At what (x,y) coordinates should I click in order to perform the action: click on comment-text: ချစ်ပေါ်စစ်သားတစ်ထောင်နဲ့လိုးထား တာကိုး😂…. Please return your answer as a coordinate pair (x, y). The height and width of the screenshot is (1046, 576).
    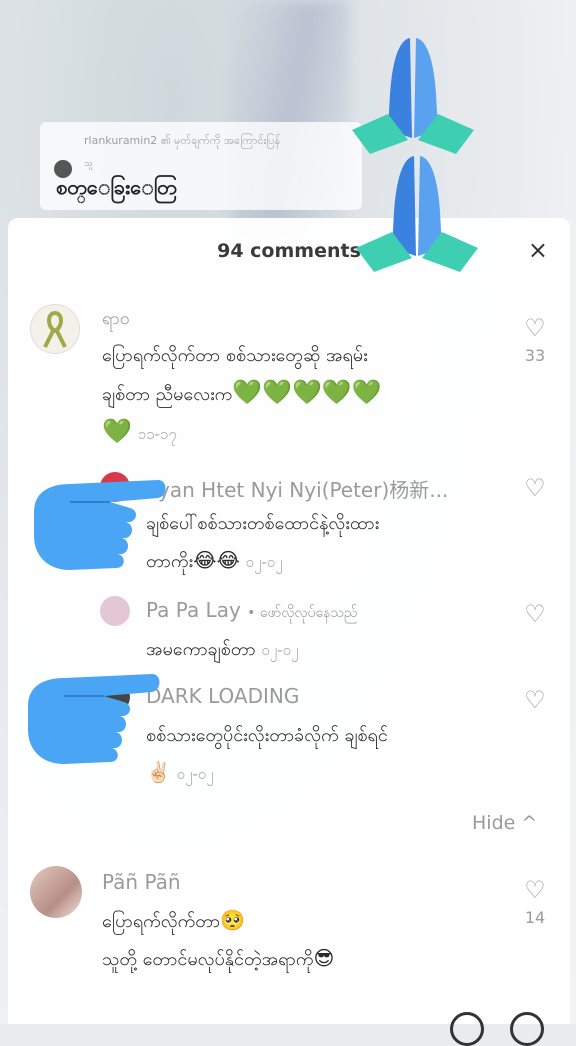
    Looking at the image, I should click on (321, 543).